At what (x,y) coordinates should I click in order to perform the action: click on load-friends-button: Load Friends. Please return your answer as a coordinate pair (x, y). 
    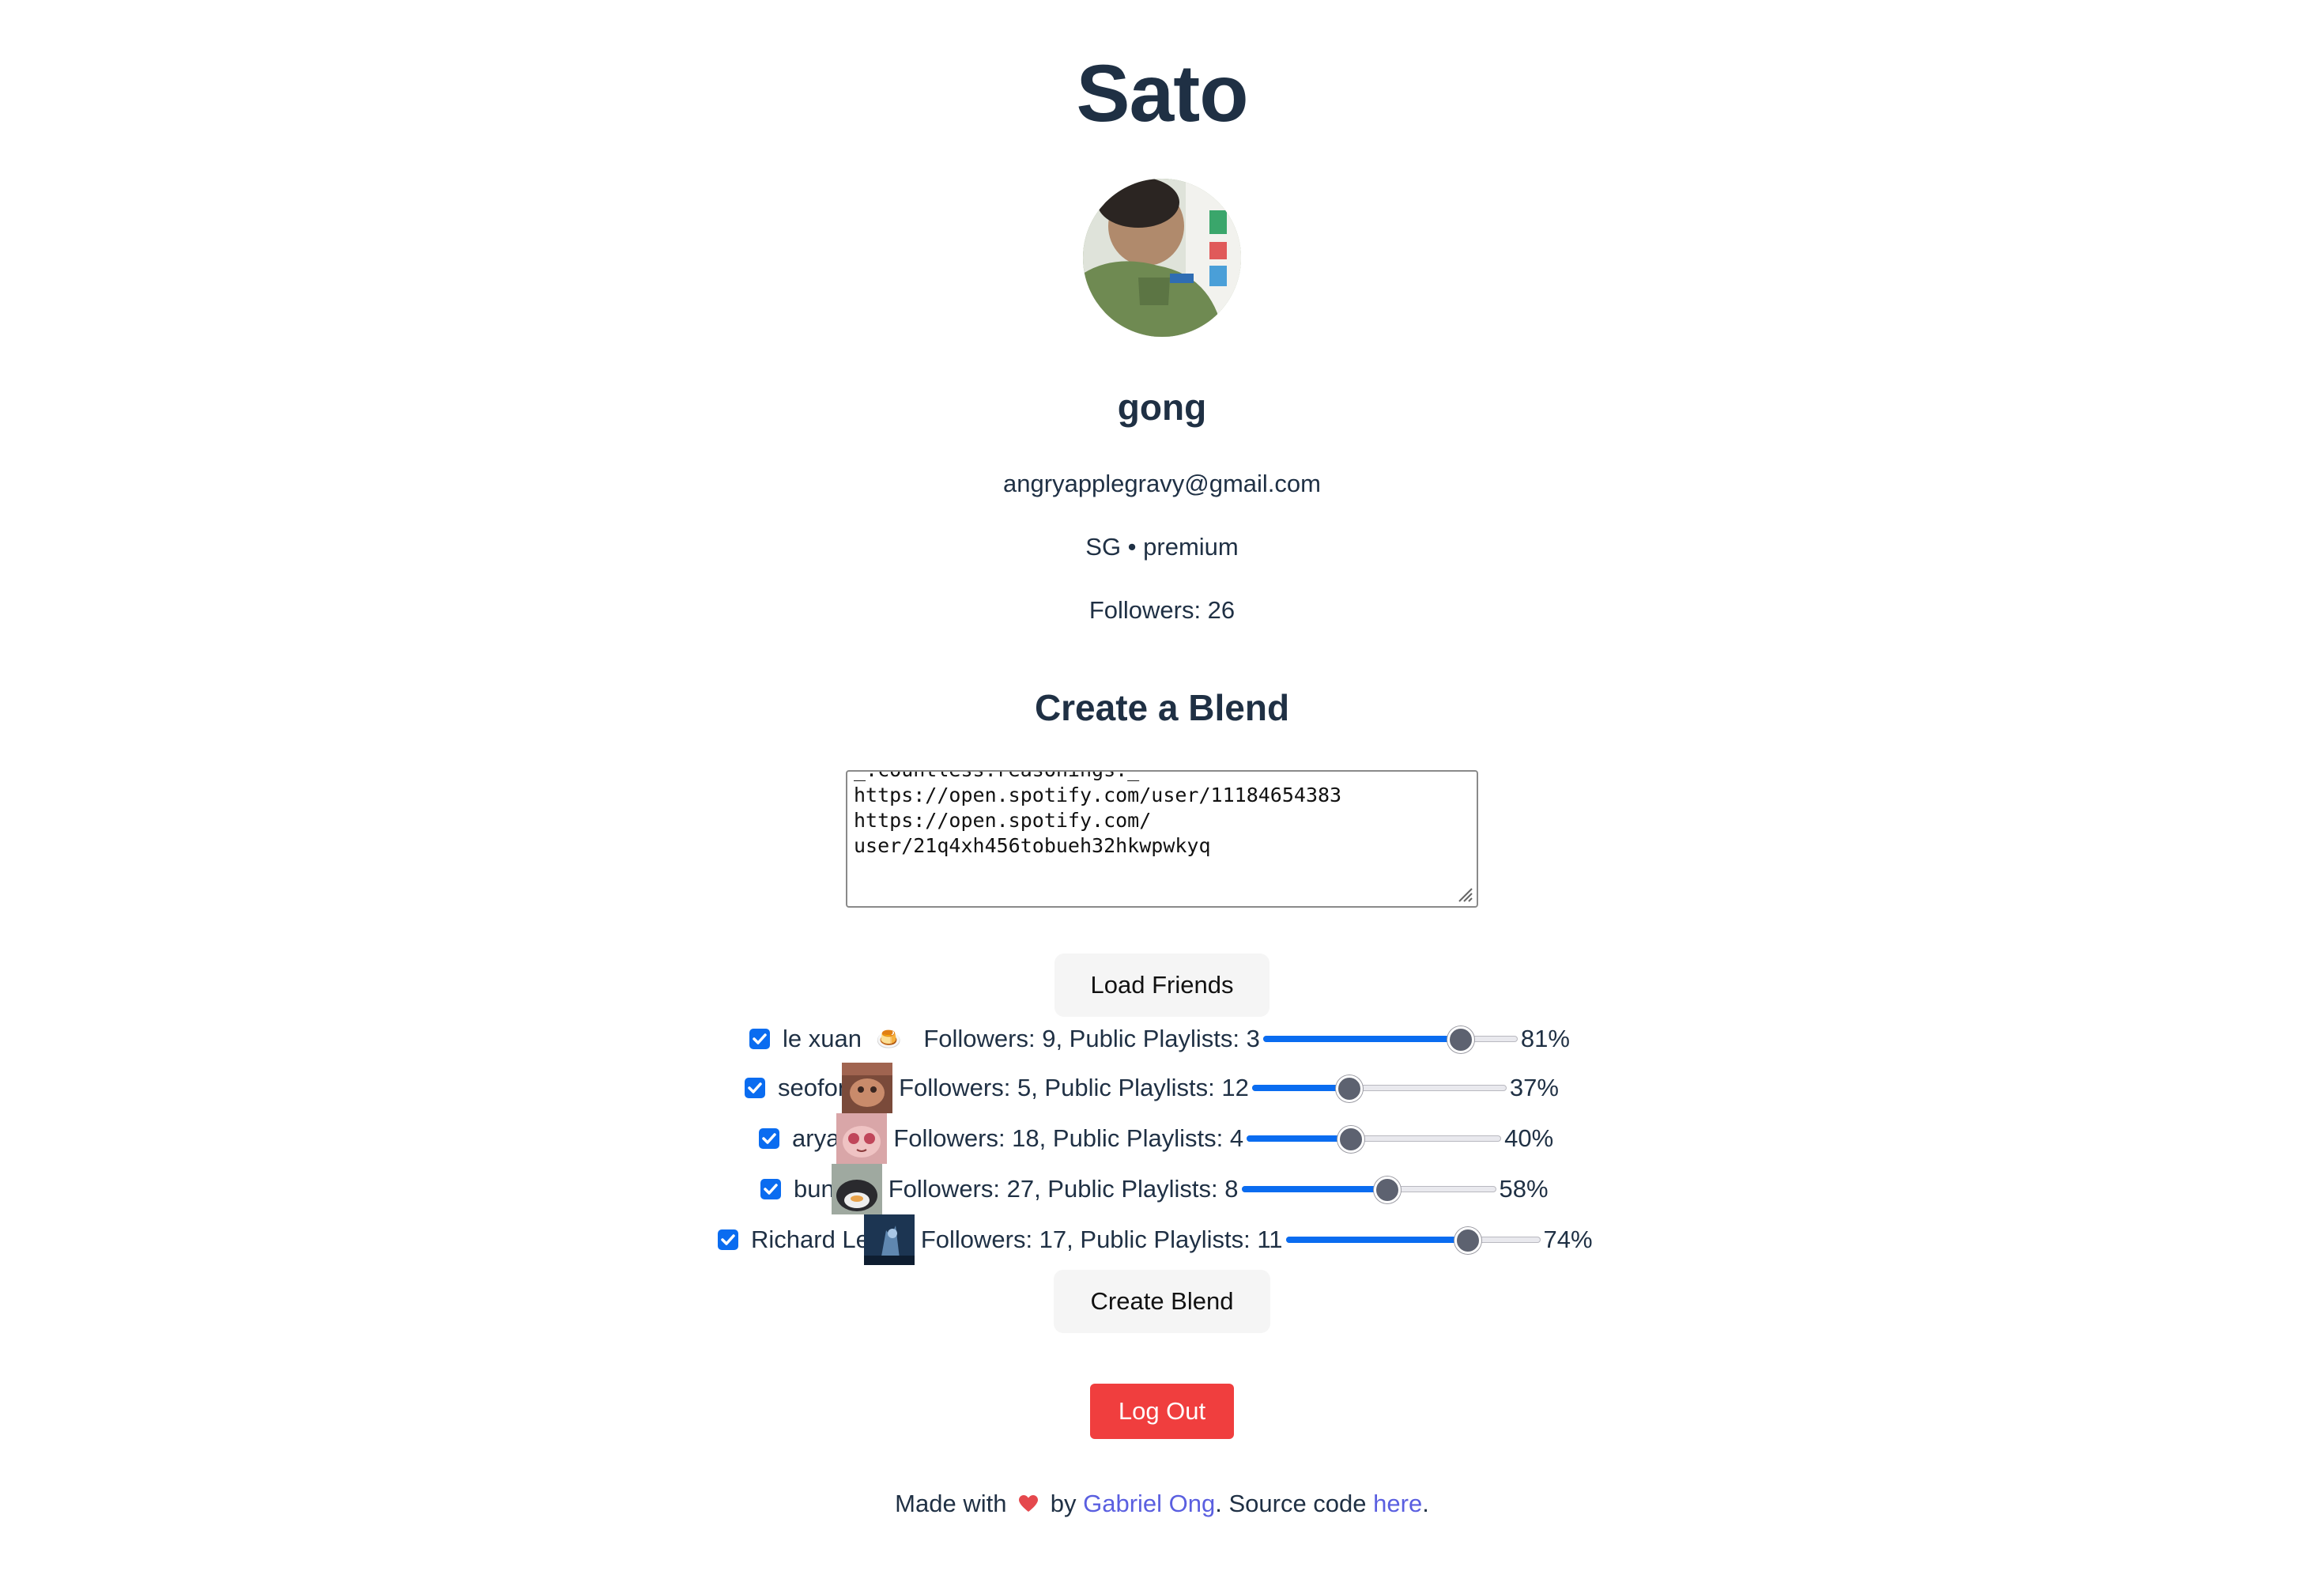
    Looking at the image, I should click on (1162, 985).